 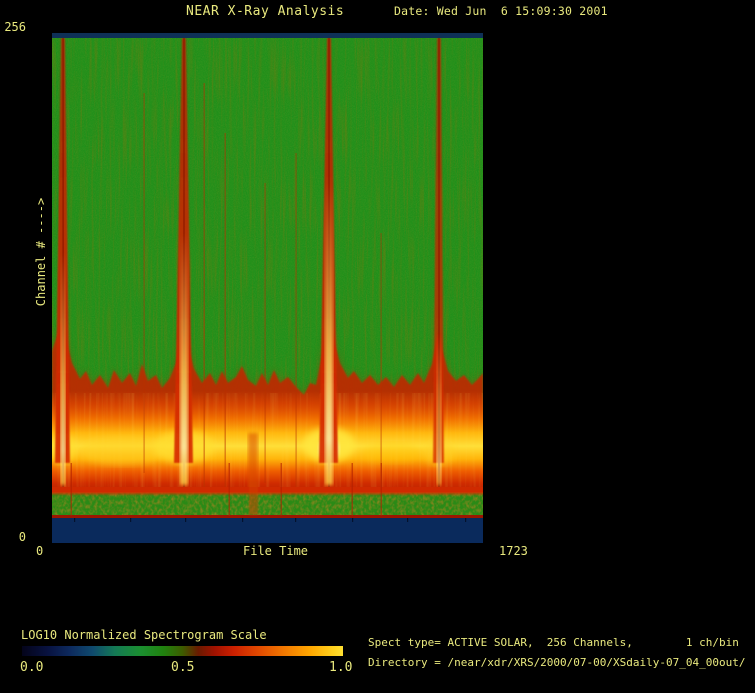 What do you see at coordinates (501, 11) in the screenshot?
I see `header-date: Date: Wed Jun 6 15:09:30 2001` at bounding box center [501, 11].